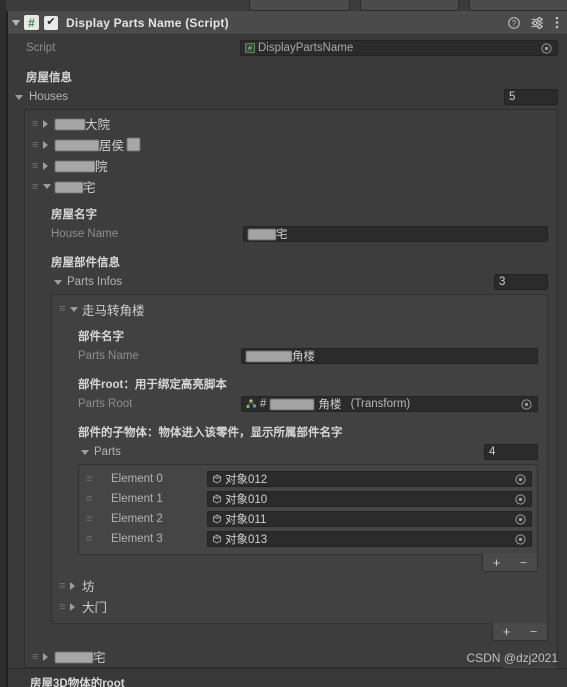 This screenshot has width=567, height=687. I want to click on component-header: # ✔ Display Parts Name (Script) ?, so click(287, 23).